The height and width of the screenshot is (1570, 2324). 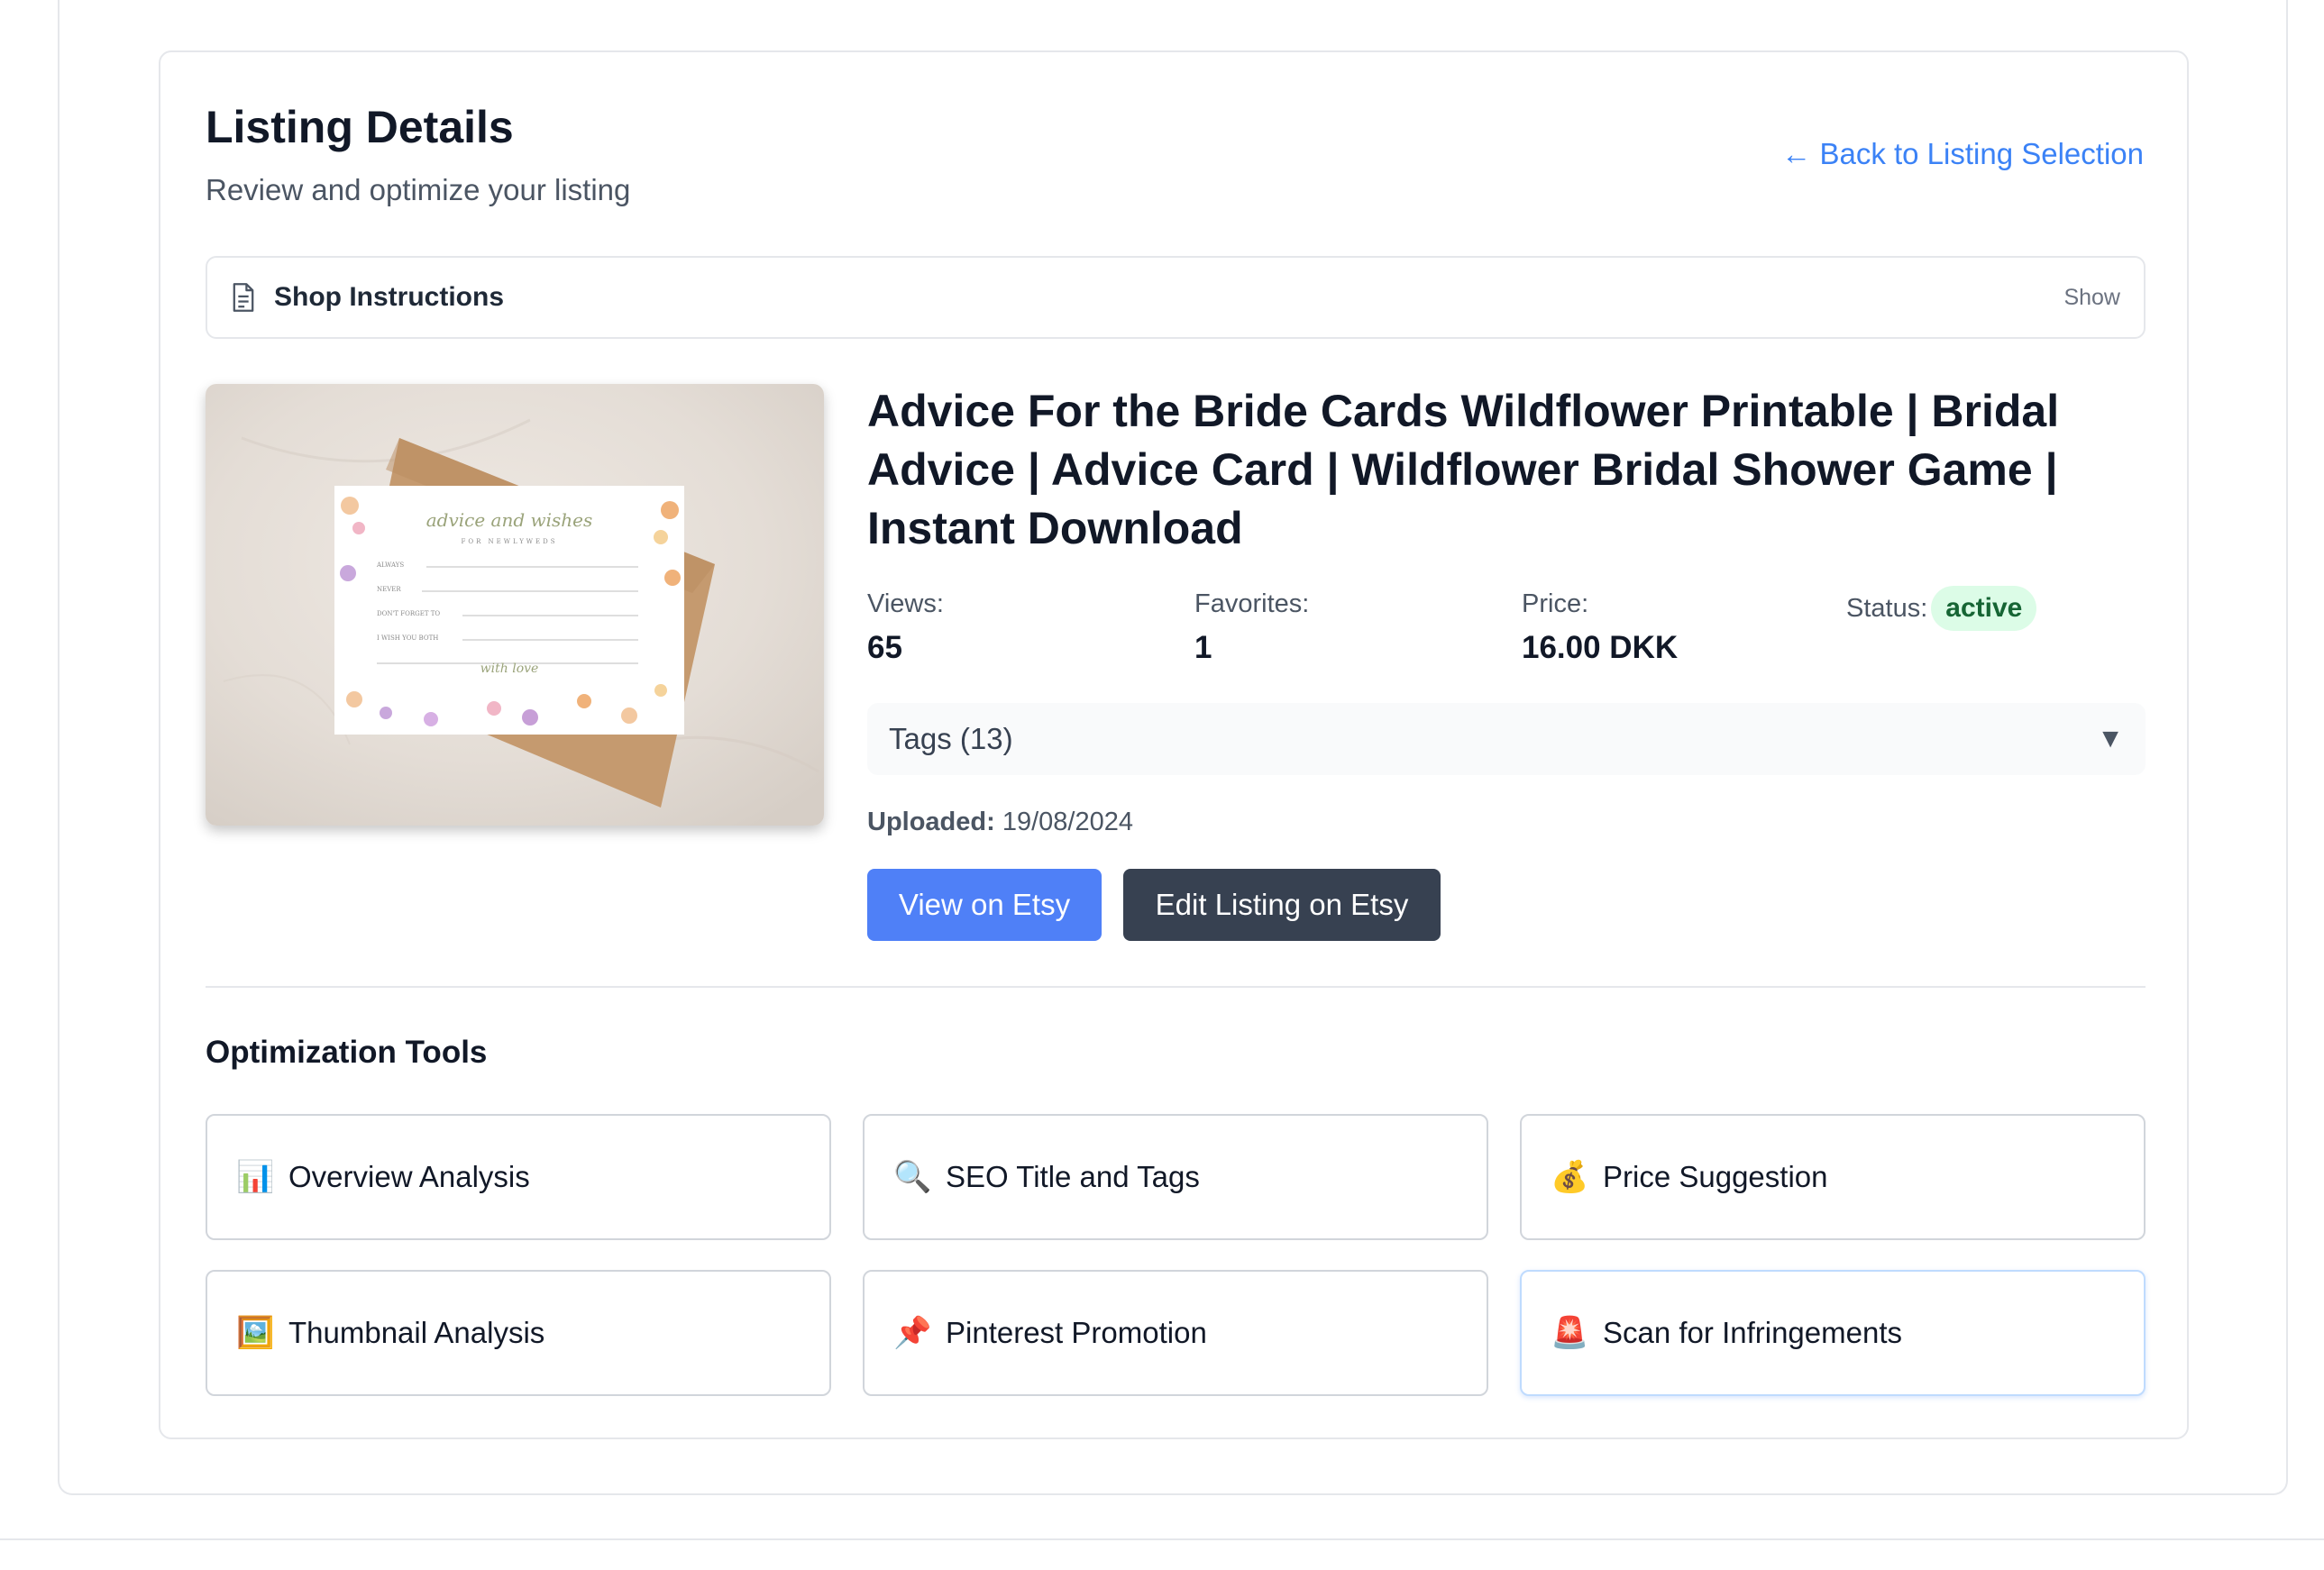 I want to click on tool-label: Overview Analysis, so click(x=409, y=1176).